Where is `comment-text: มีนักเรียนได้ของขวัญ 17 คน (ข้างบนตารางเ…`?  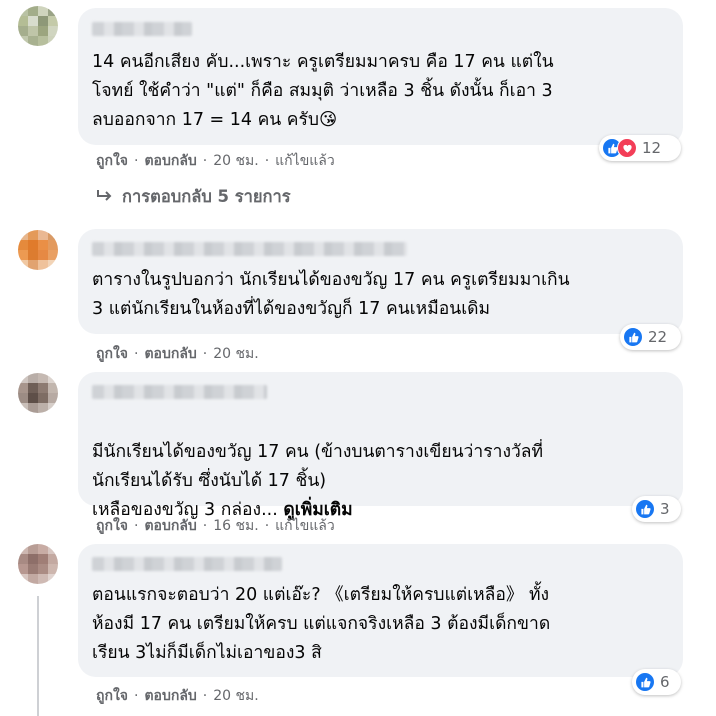 comment-text: มีนักเรียนได้ของขวัญ 17 คน (ข้างบนตารางเ… is located at coordinates (380, 467).